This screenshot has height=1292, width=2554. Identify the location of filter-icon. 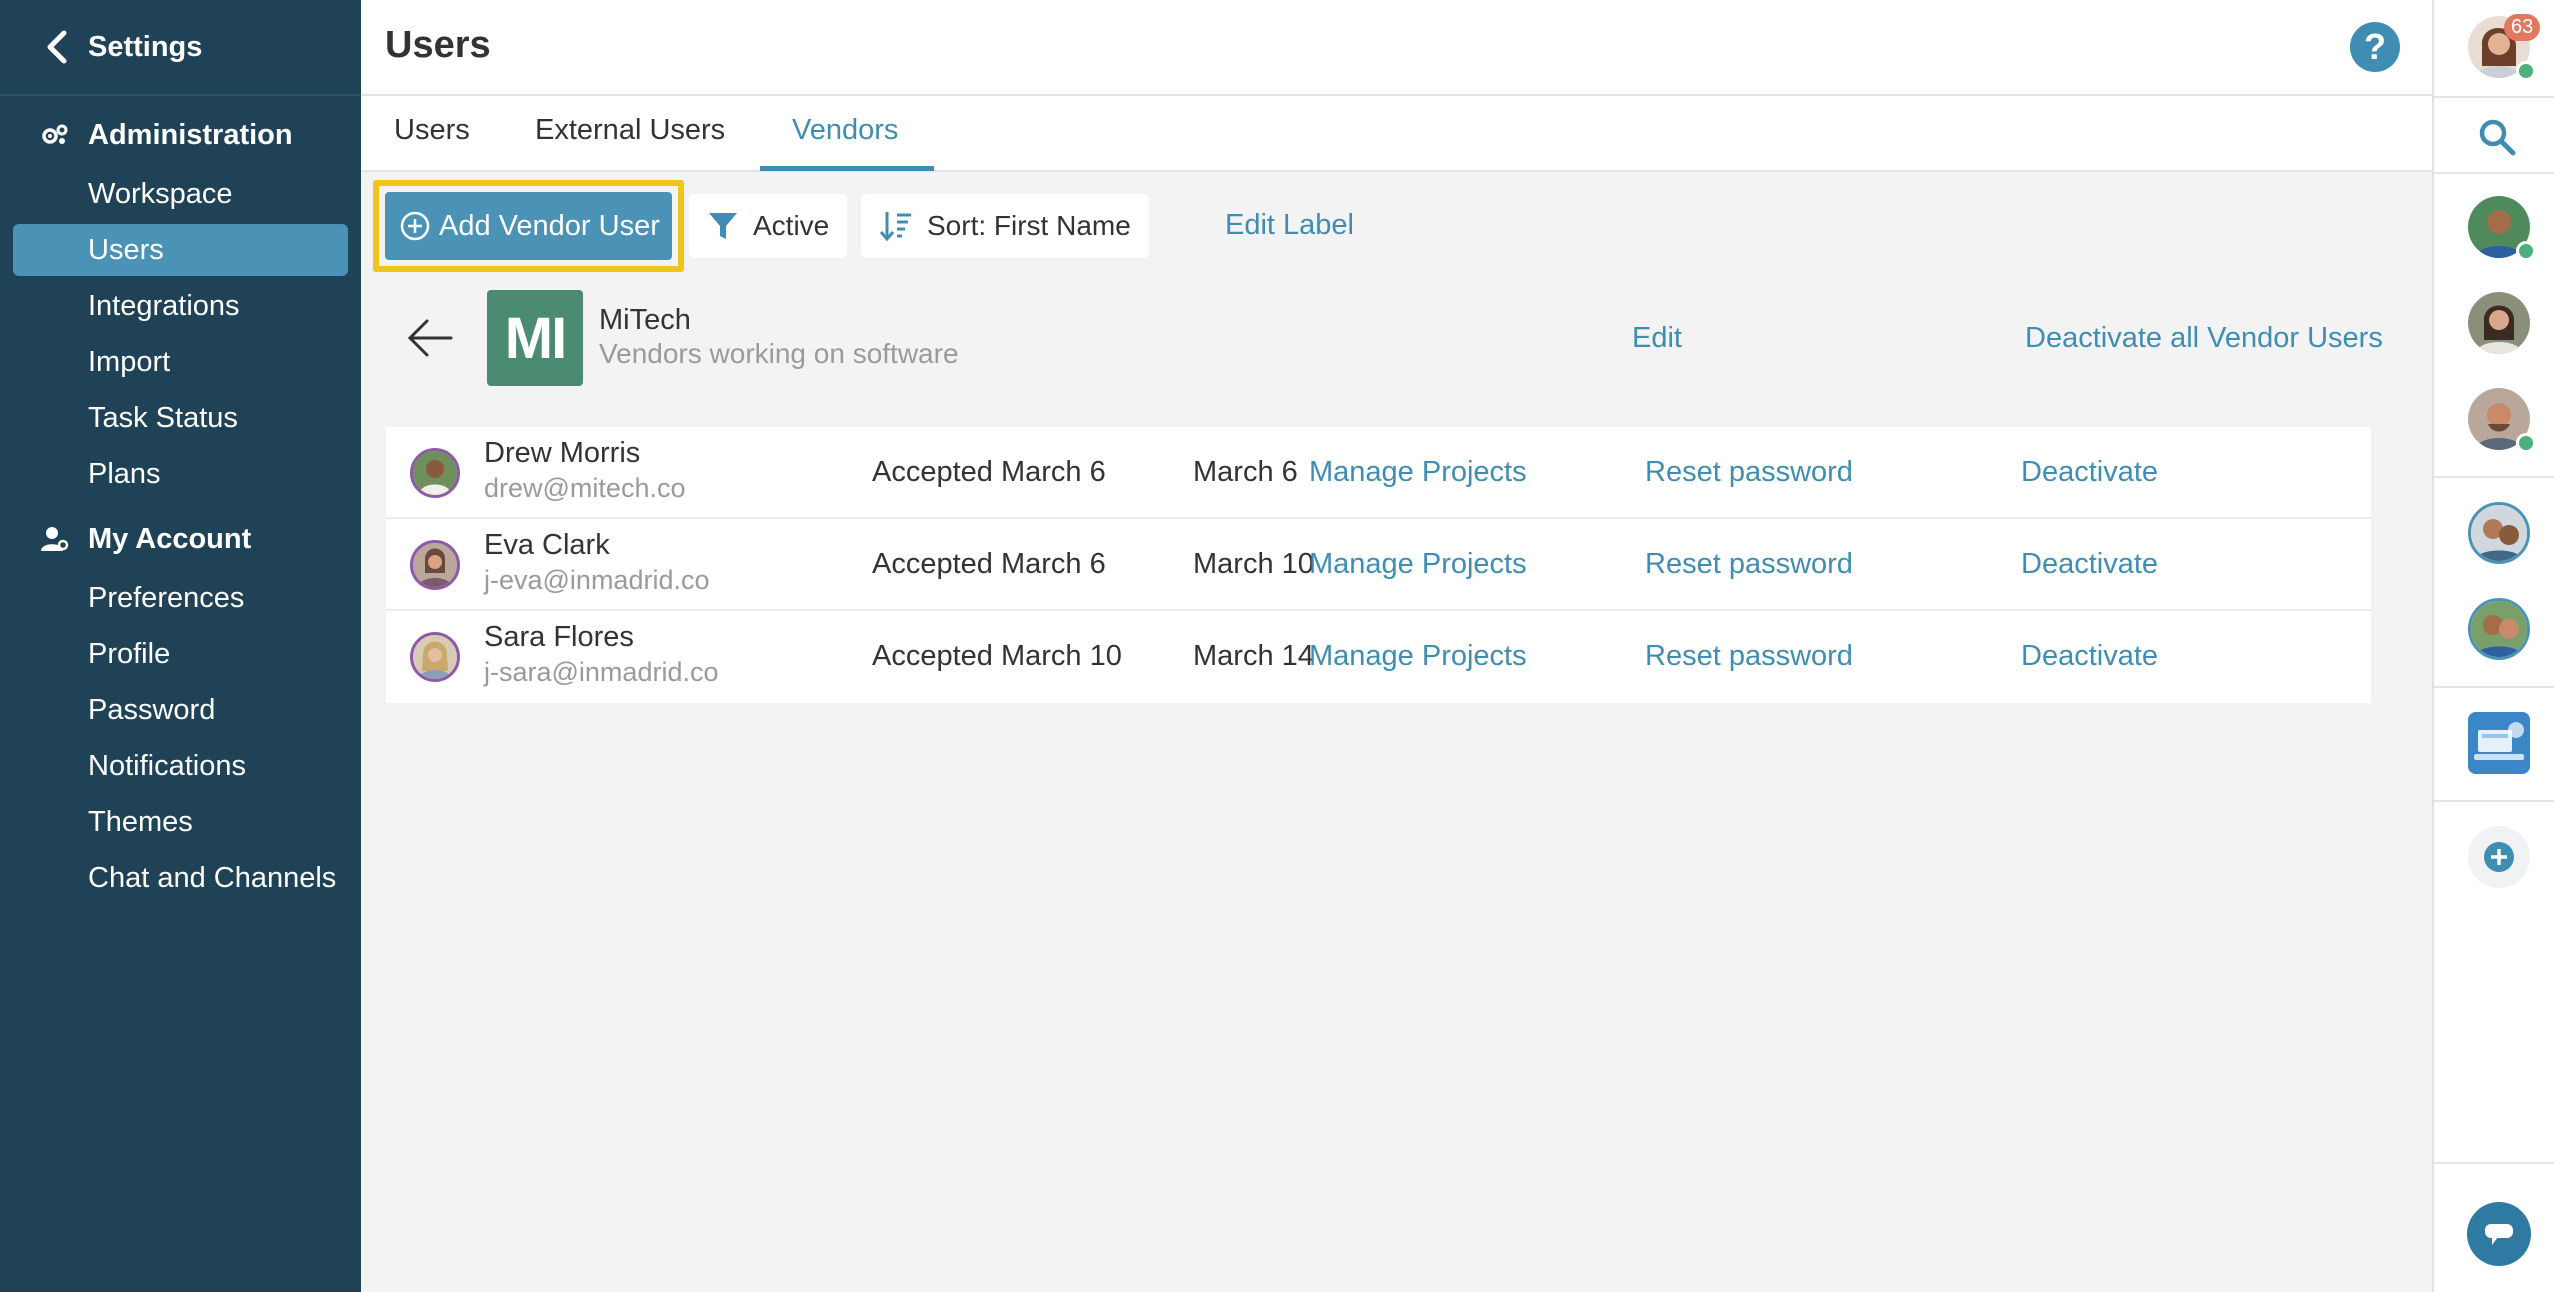
(723, 226).